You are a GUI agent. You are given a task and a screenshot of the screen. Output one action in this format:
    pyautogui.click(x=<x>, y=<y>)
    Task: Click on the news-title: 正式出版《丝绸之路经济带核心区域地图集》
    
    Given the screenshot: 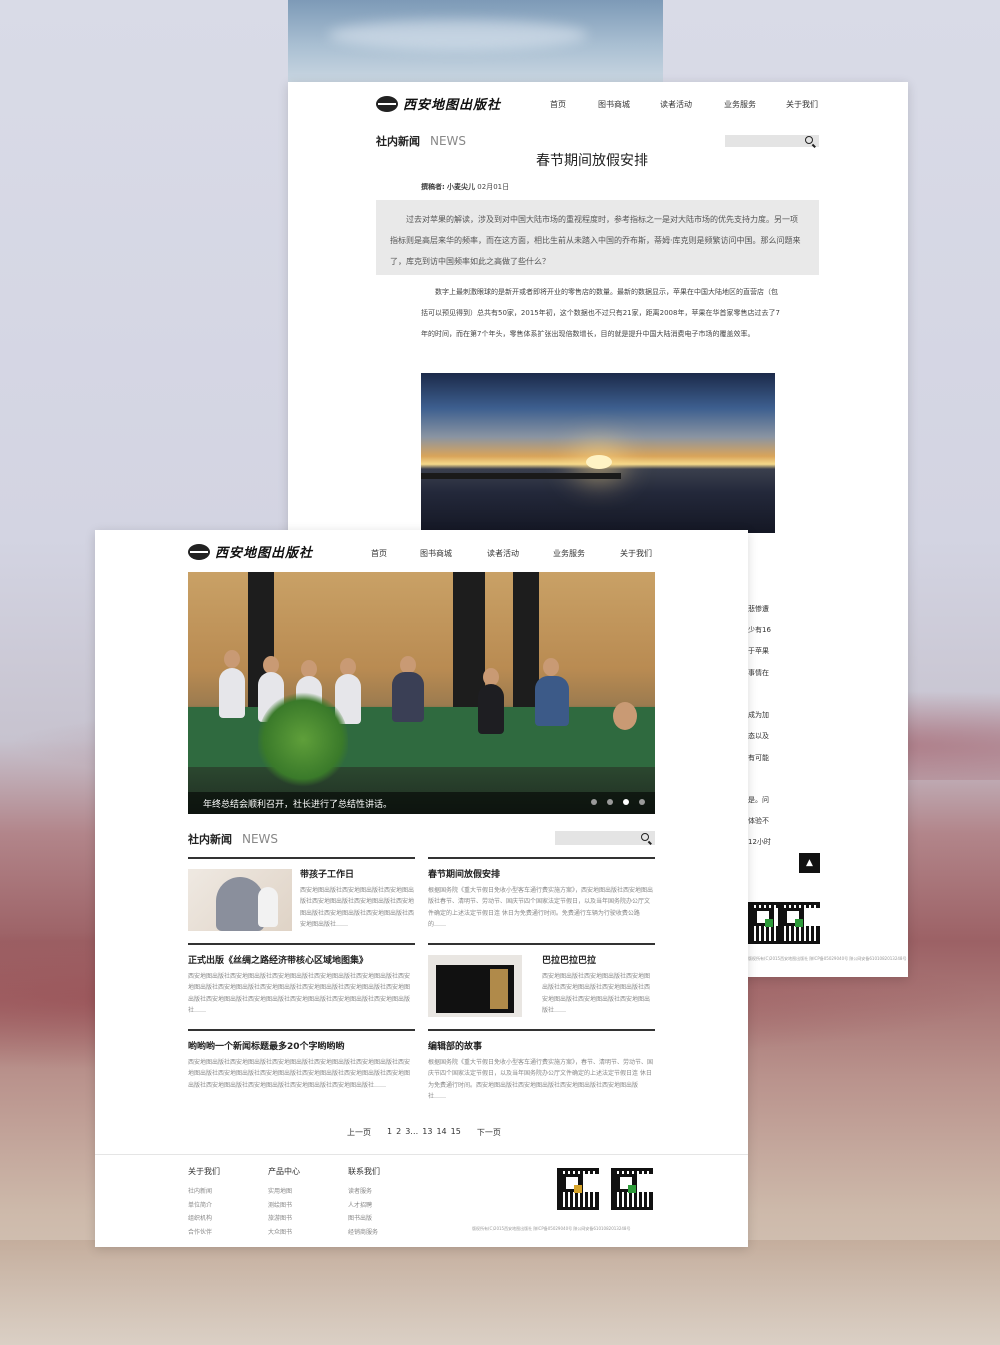 What is the action you would take?
    pyautogui.click(x=278, y=959)
    